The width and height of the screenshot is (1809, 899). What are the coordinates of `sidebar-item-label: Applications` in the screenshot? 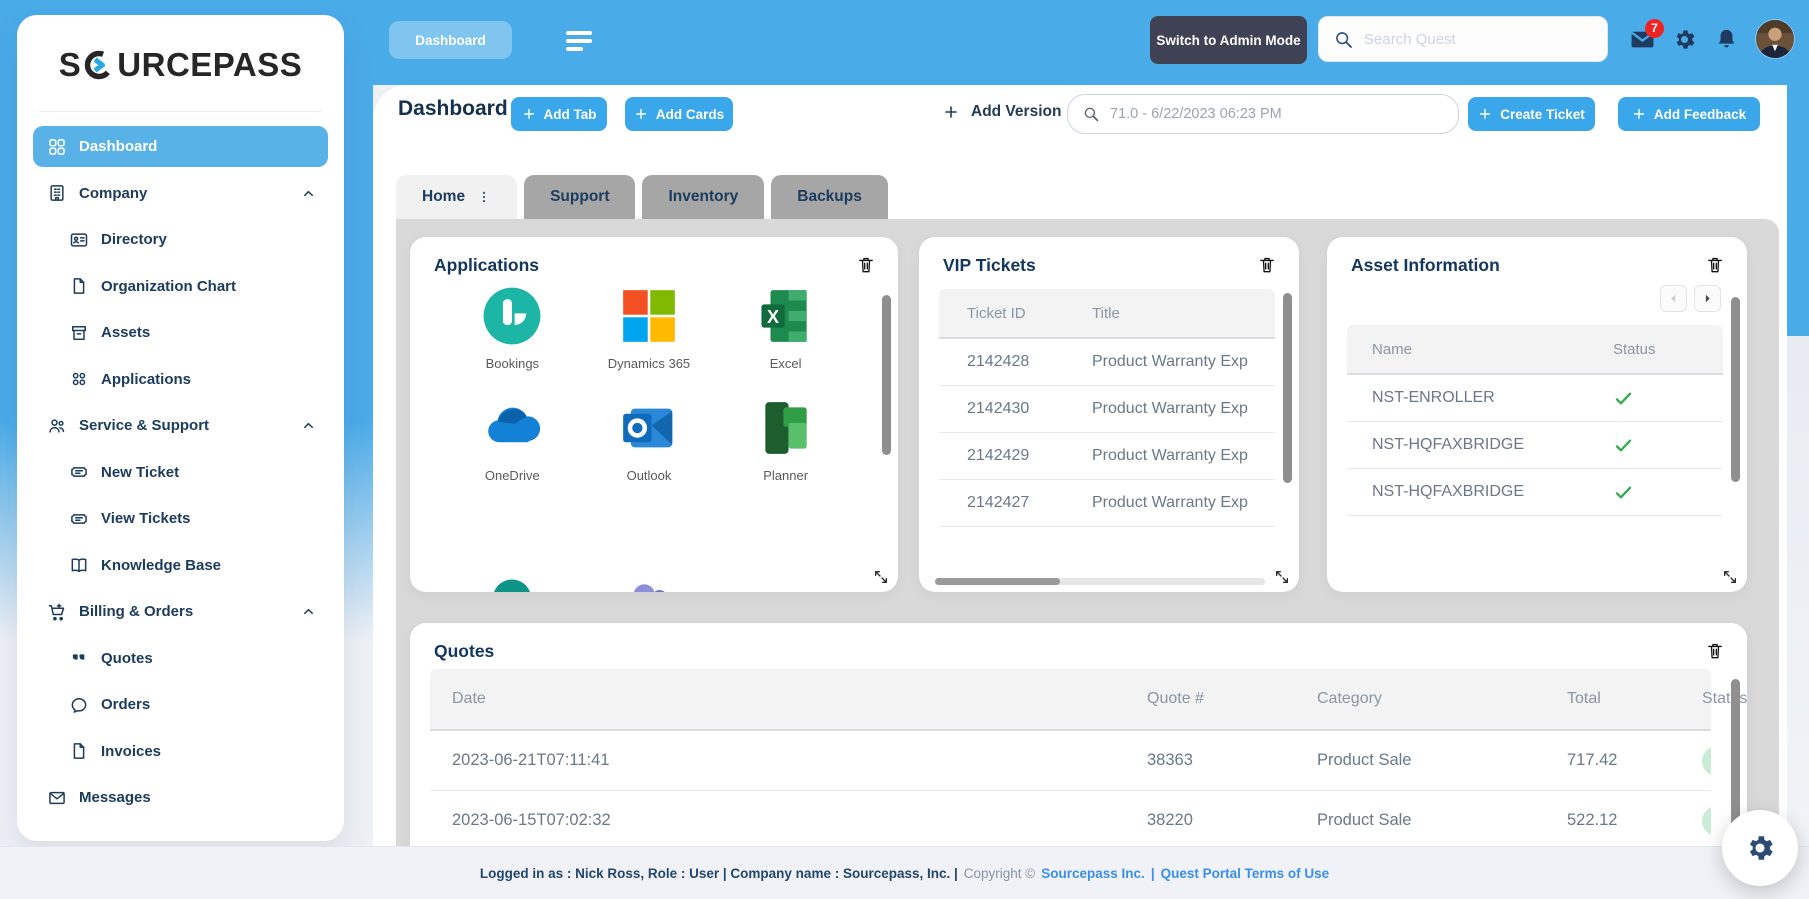 It's located at (146, 379).